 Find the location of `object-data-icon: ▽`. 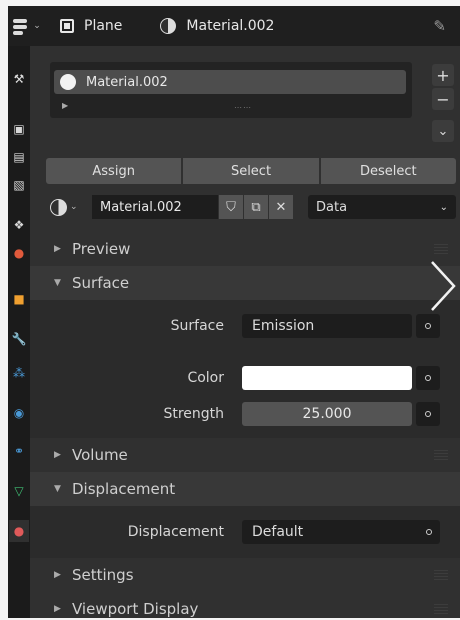

object-data-icon: ▽ is located at coordinates (19, 491).